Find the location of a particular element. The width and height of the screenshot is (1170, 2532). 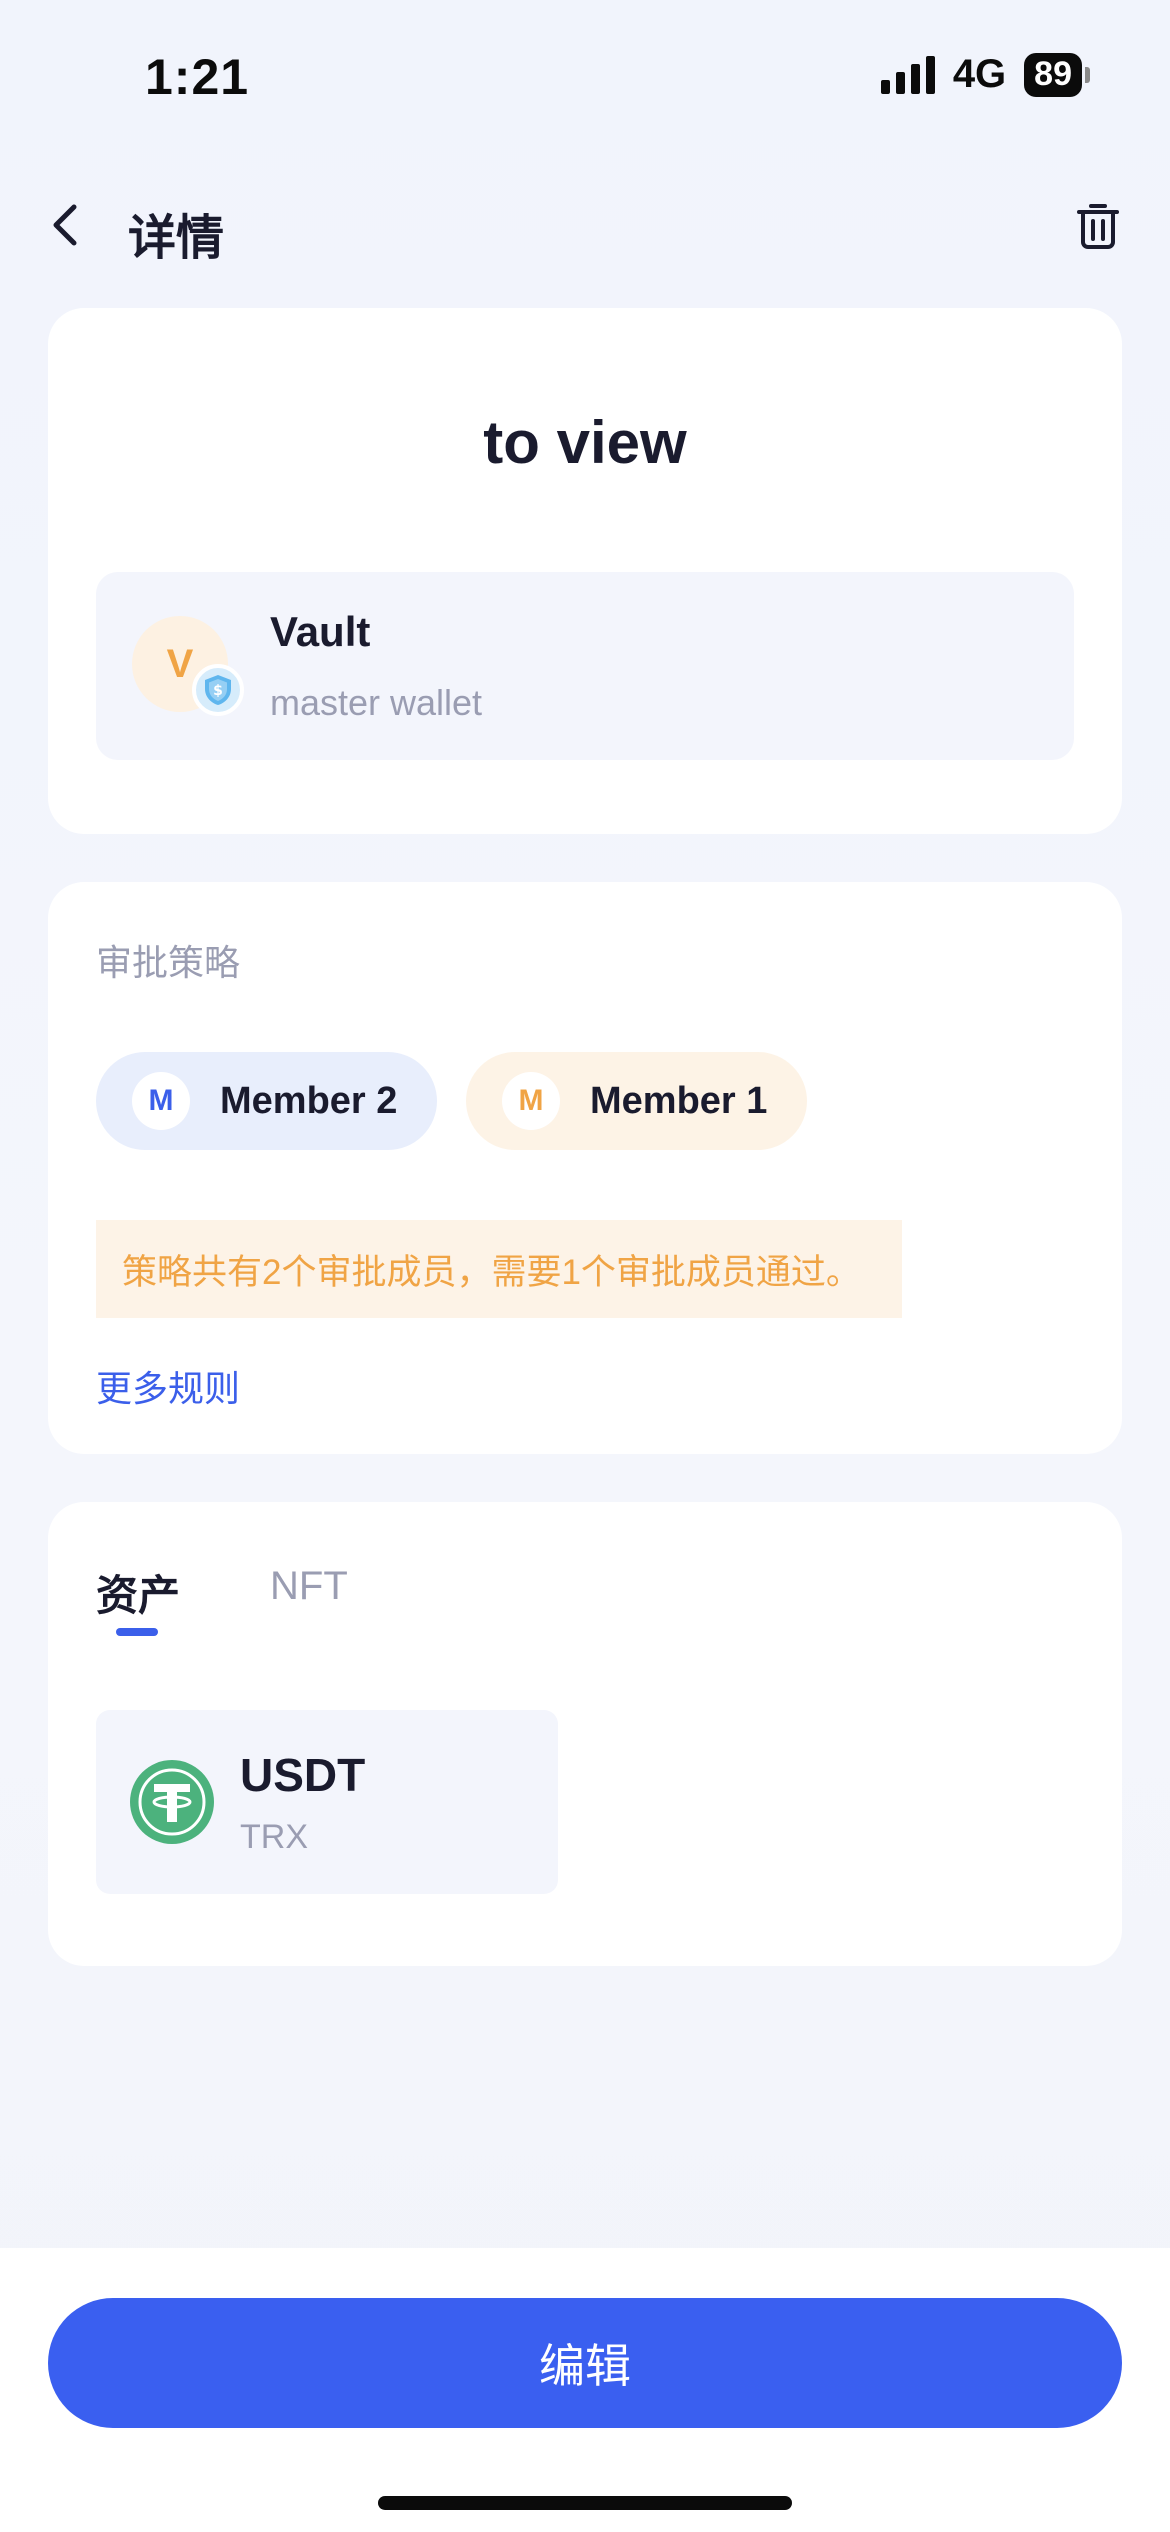

tab-active-indicator is located at coordinates (137, 1632).